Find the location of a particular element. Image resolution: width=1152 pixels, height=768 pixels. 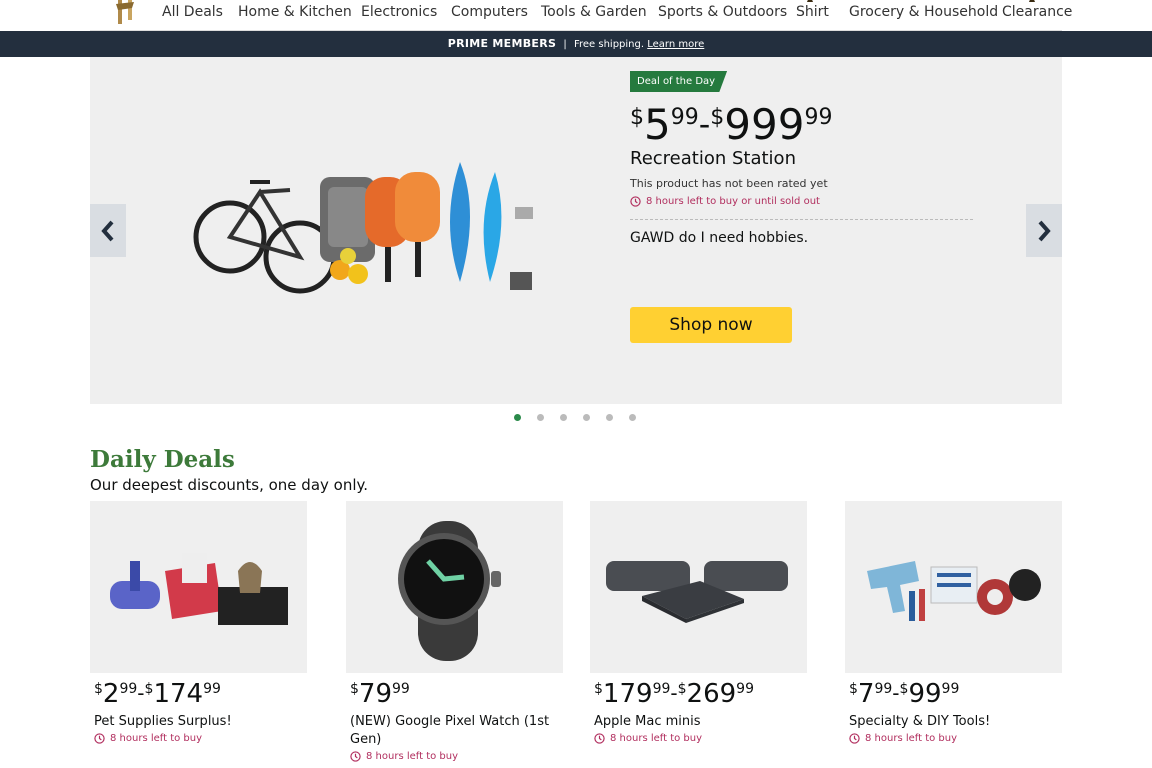

deal-title: (NEW) Google Pixel Watch (1st Gen) is located at coordinates (456, 731).